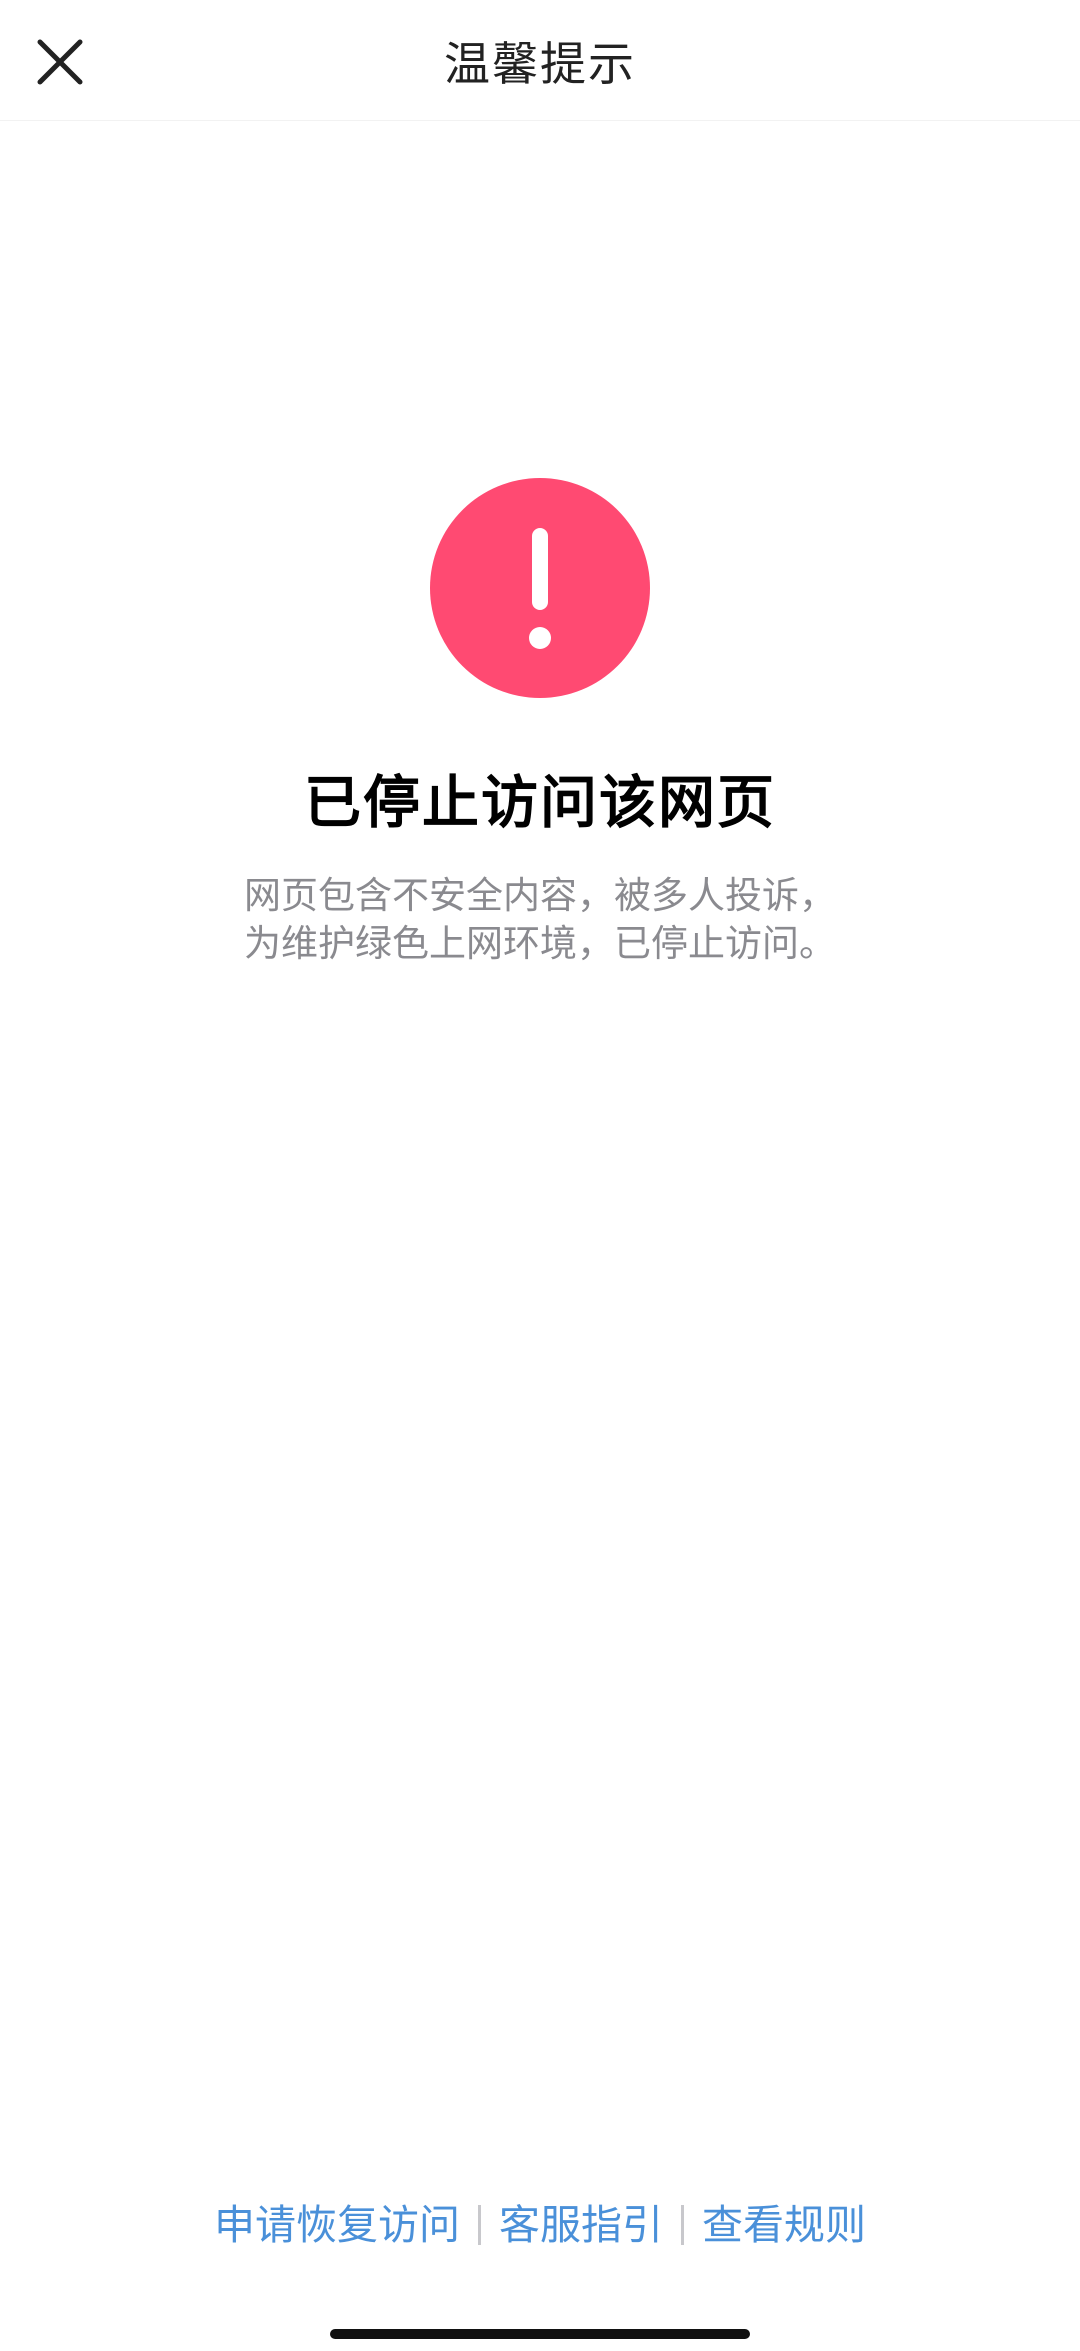 Image resolution: width=1080 pixels, height=2351 pixels. What do you see at coordinates (540, 803) in the screenshot?
I see `blocked-title: 已停止访问该网页` at bounding box center [540, 803].